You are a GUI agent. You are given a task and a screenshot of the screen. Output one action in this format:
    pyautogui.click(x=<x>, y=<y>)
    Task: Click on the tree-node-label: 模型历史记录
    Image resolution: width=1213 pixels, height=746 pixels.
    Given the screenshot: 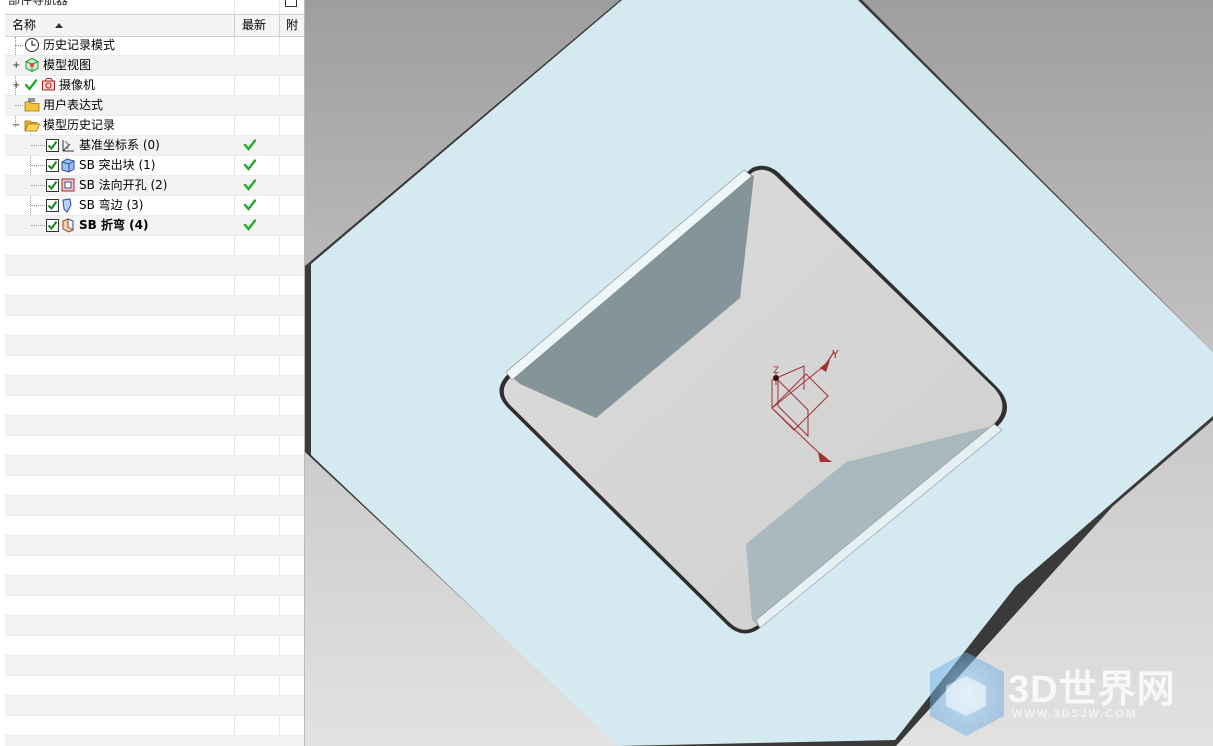 What is the action you would take?
    pyautogui.click(x=79, y=125)
    